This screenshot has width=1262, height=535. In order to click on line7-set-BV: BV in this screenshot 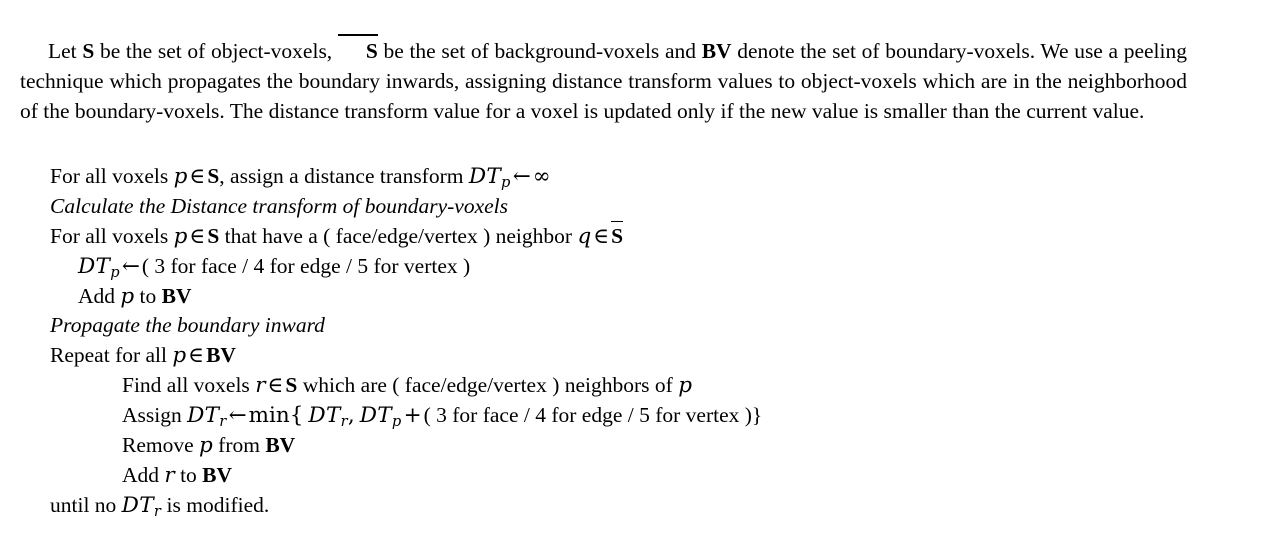, I will do `click(221, 355)`.